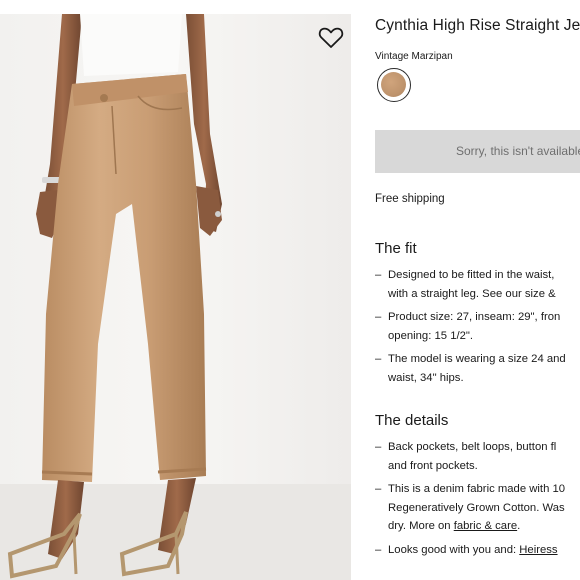 The height and width of the screenshot is (580, 580). I want to click on text: dry. More on, so click(421, 526).